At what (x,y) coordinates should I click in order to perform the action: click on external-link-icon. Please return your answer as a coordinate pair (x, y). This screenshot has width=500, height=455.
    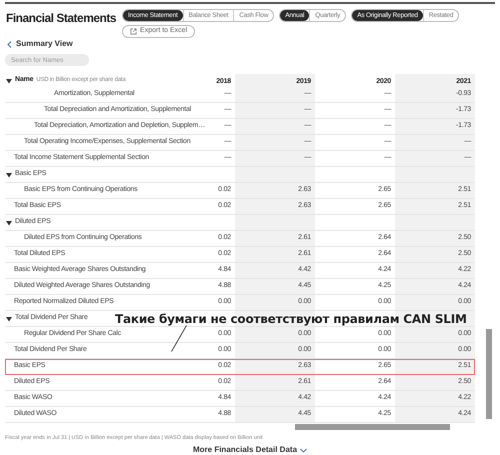
    Looking at the image, I should click on (134, 31).